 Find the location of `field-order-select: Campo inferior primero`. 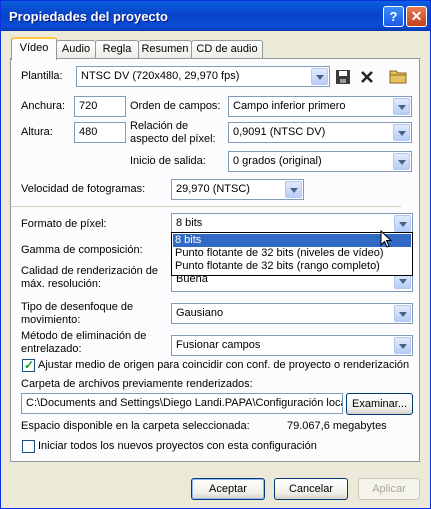

field-order-select: Campo inferior primero is located at coordinates (320, 106).